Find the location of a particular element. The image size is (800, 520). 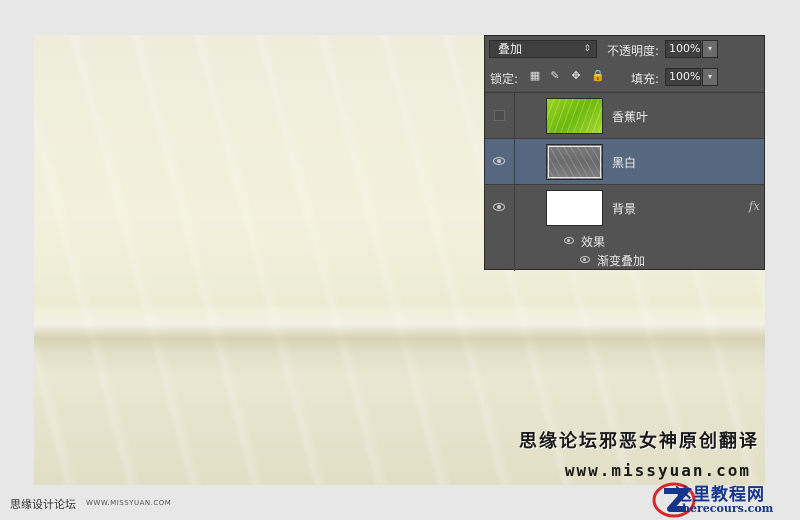

fx-icon: fx is located at coordinates (754, 206).